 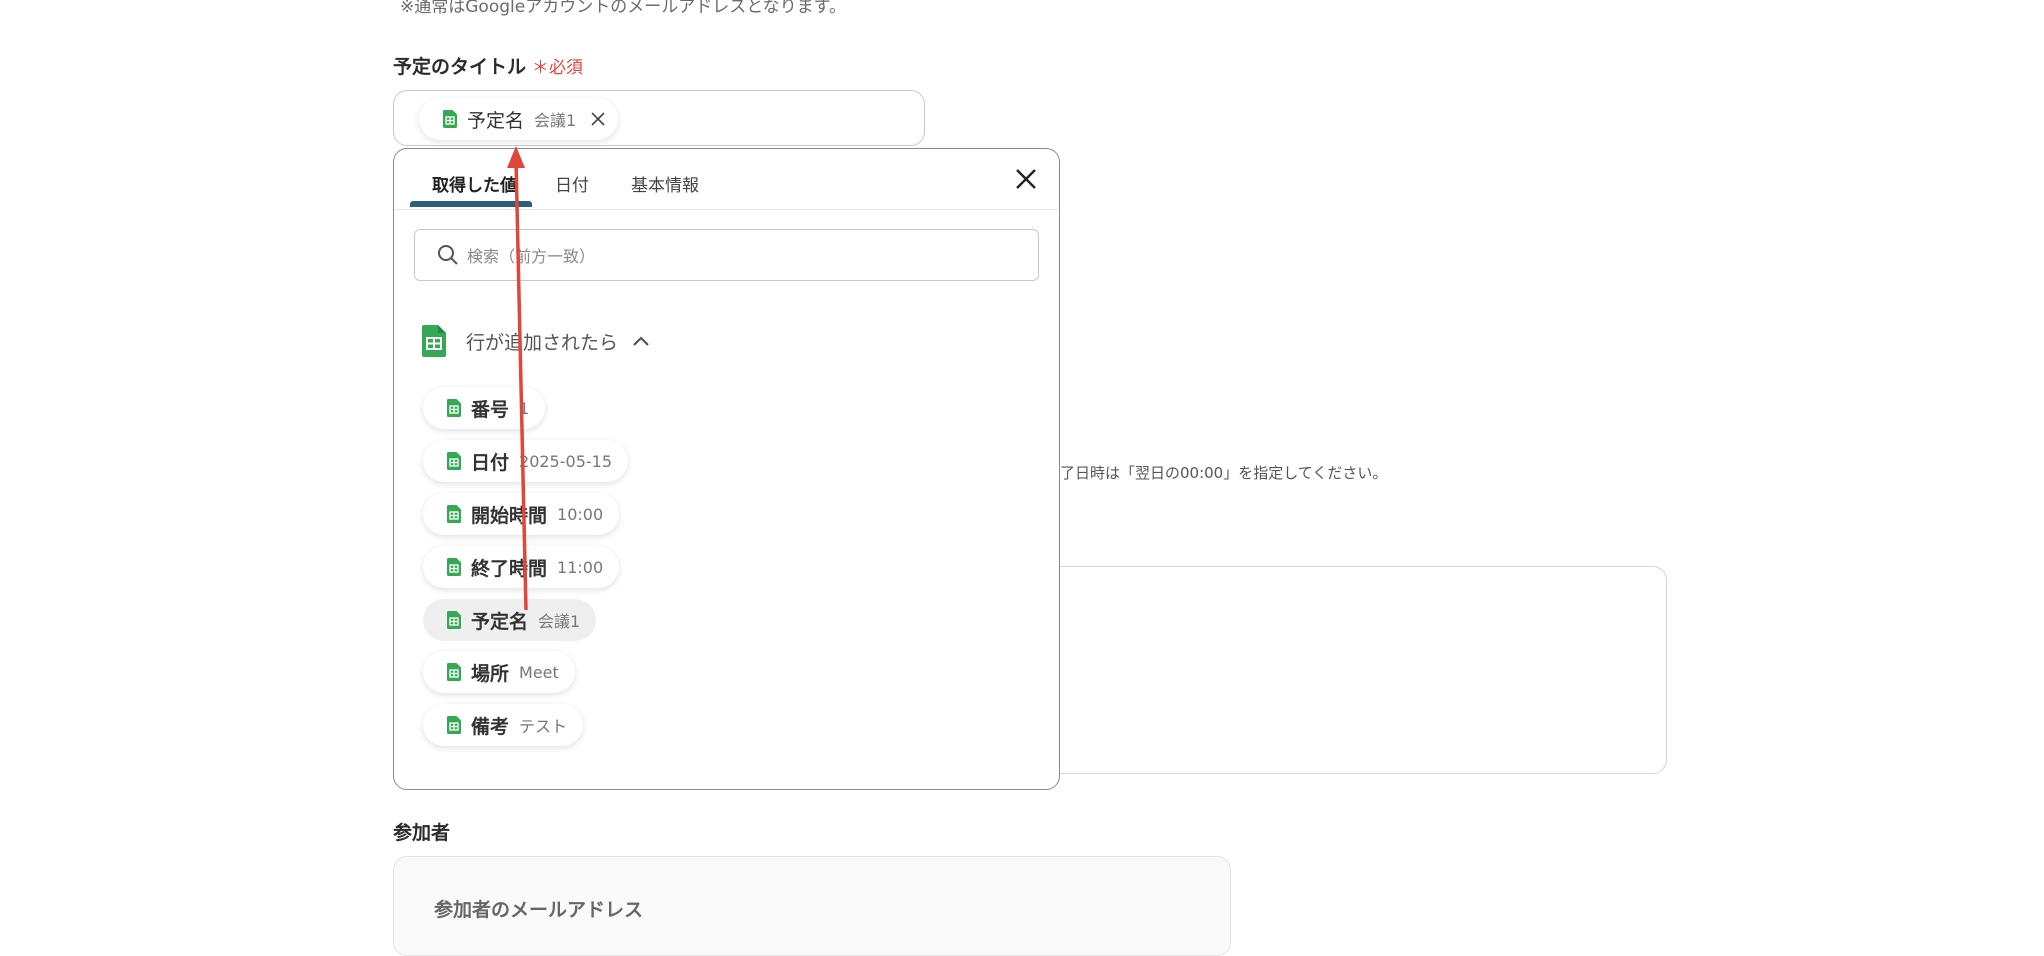 What do you see at coordinates (539, 672) in the screenshot?
I see `value-chip-value: Meet` at bounding box center [539, 672].